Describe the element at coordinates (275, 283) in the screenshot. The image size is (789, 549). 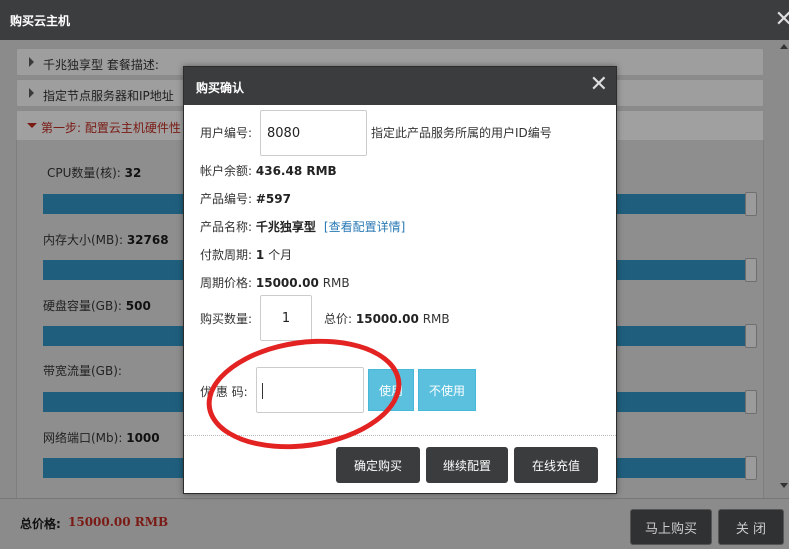
I see `period-price-row: 周期价格: 15000.00 RMB` at that location.